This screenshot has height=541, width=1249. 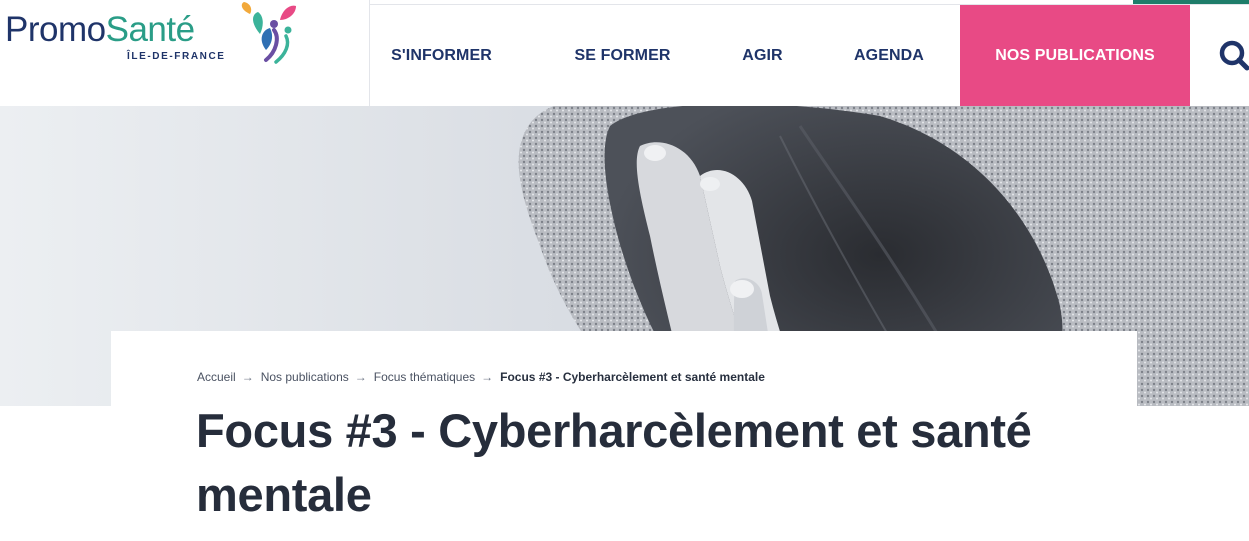 What do you see at coordinates (762, 55) in the screenshot?
I see `nav-item-agir: AGIR` at bounding box center [762, 55].